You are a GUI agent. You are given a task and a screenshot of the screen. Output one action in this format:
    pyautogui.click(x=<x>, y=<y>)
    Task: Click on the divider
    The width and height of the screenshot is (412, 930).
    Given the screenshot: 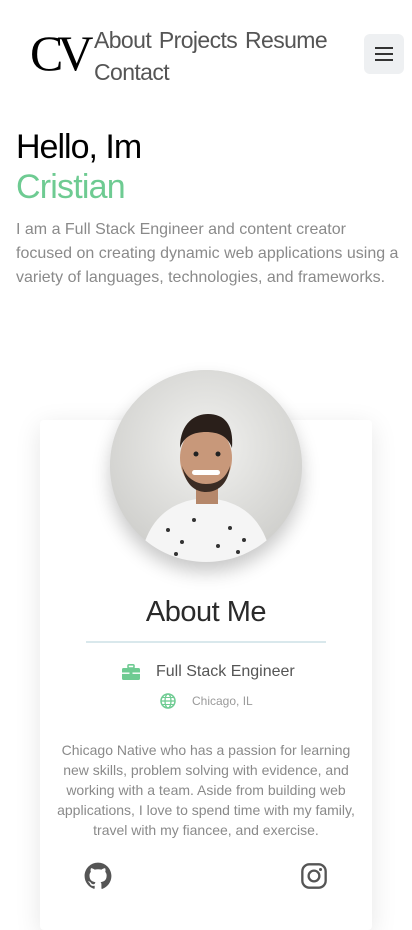 What is the action you would take?
    pyautogui.click(x=206, y=642)
    